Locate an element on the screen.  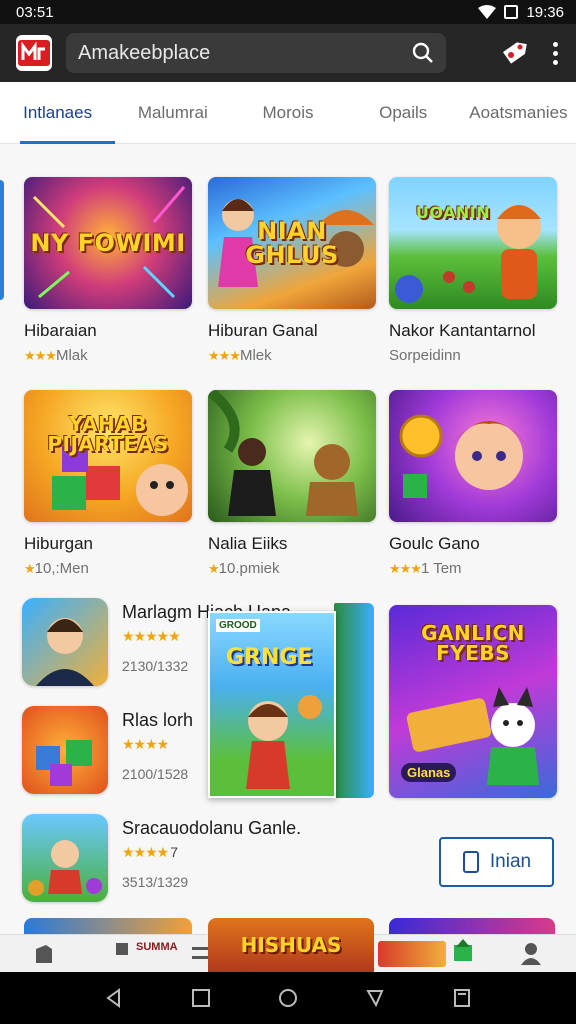
tab-intlanaes: Intlanaes is located at coordinates (58, 113).